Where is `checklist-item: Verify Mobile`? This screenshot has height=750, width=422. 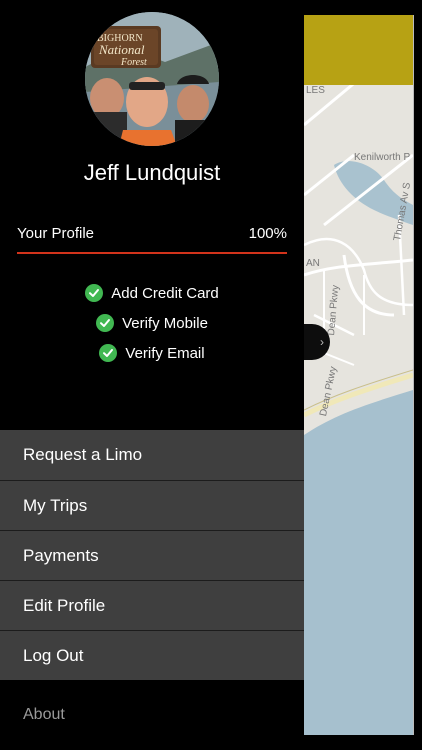
checklist-item: Verify Mobile is located at coordinates (152, 323).